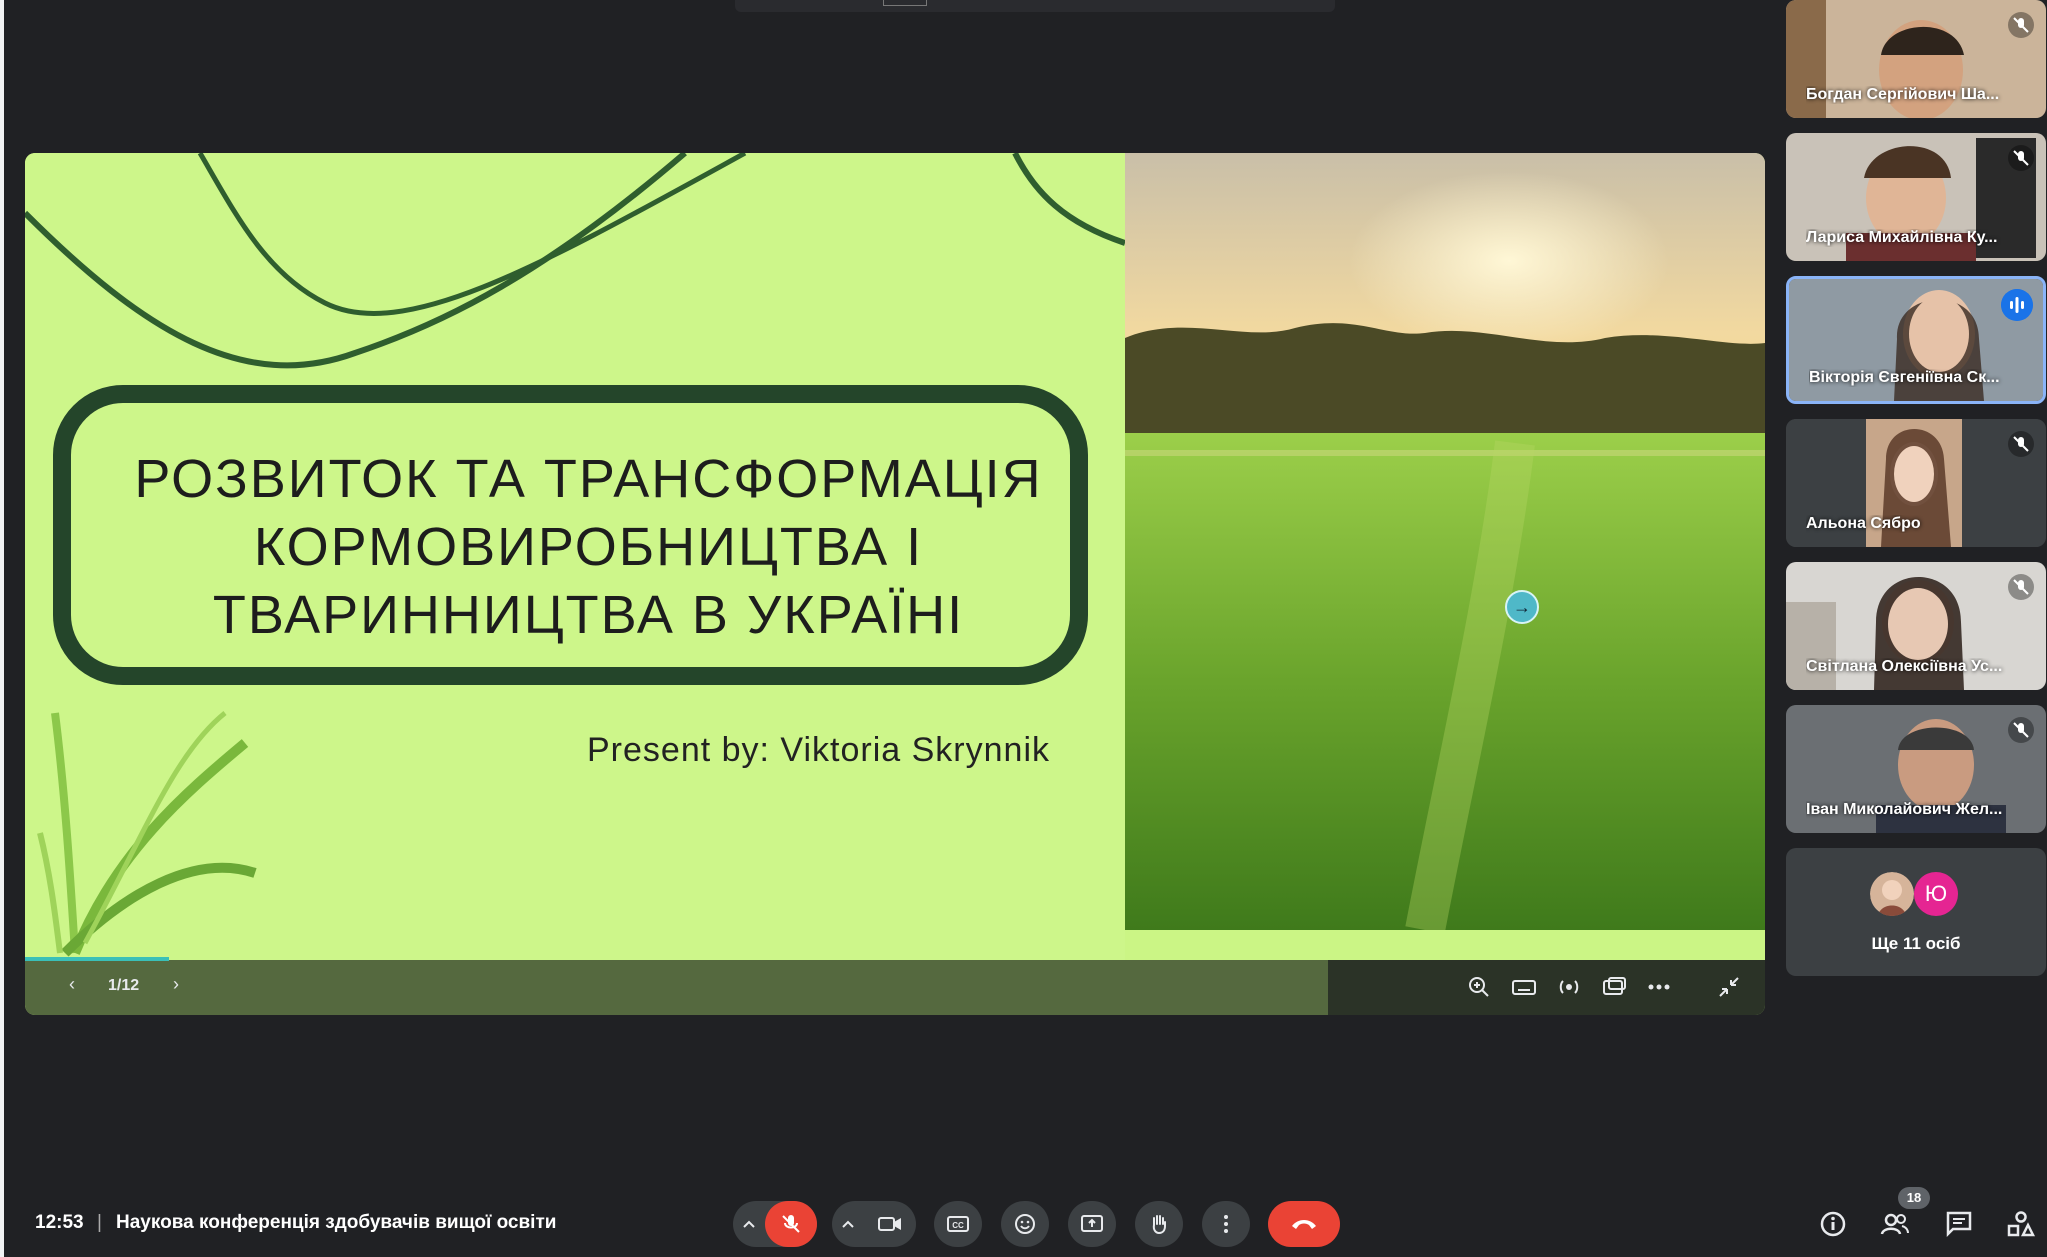 This screenshot has height=1257, width=2047. Describe the element at coordinates (1916, 483) in the screenshot. I see `participant-tile: Альона Сябро` at that location.